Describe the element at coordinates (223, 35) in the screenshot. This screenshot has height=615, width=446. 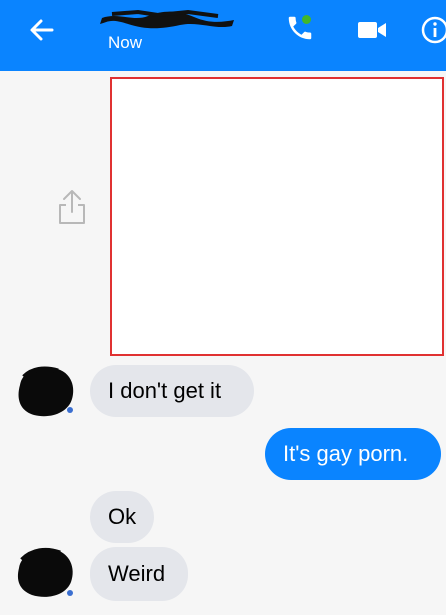
I see `conversation-header: Now` at that location.